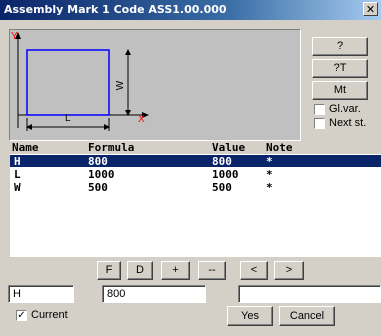  I want to click on help-button: ?, so click(340, 46).